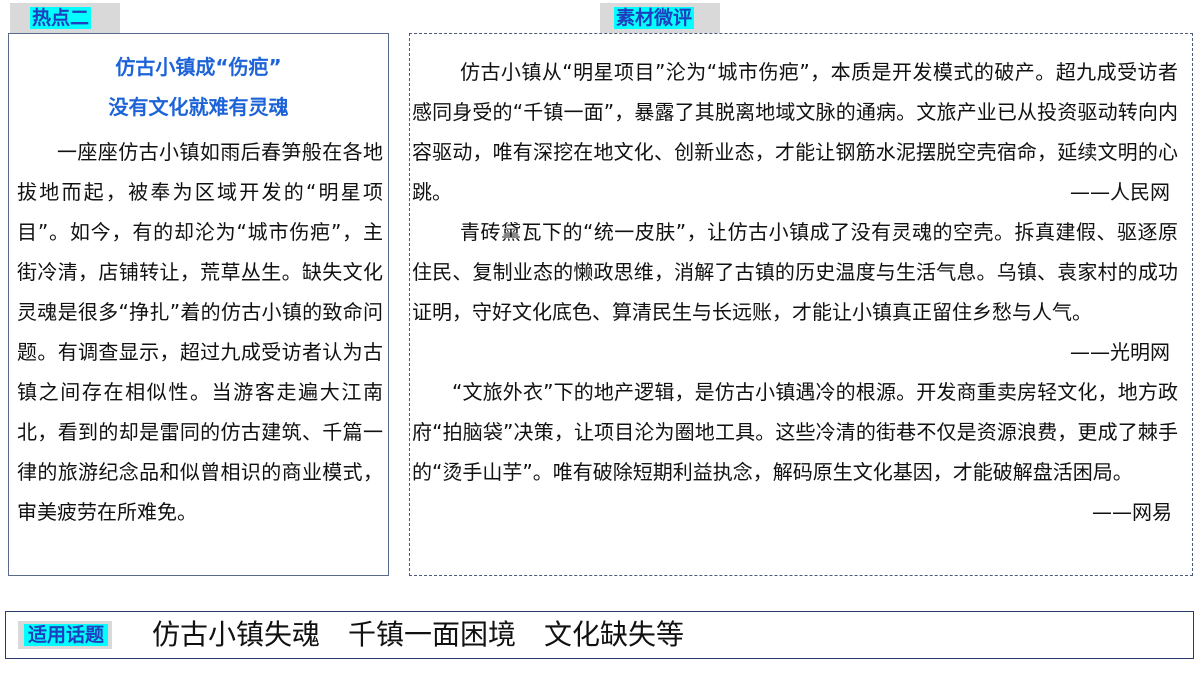  Describe the element at coordinates (1120, 352) in the screenshot. I see `commentary-source: ——光明网` at that location.